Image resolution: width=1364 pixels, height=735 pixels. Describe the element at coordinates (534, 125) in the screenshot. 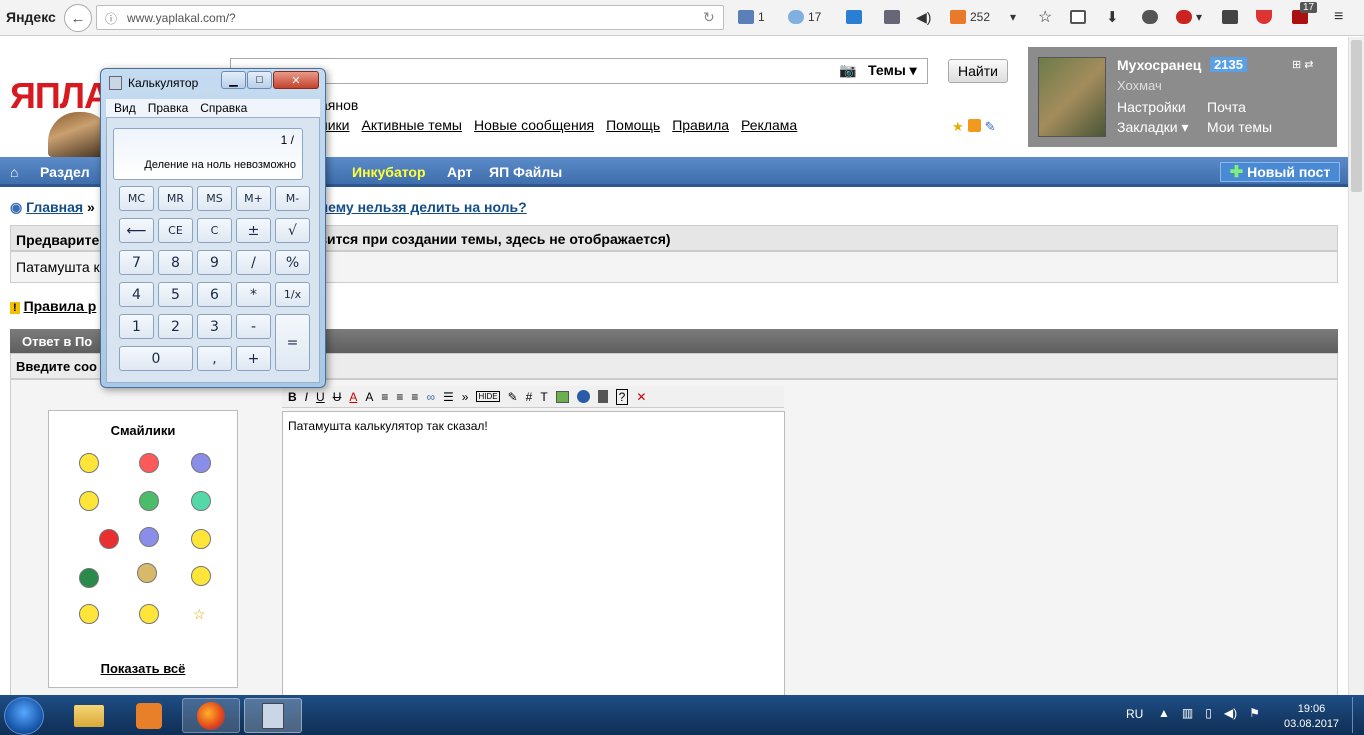

I see `top-link-new-messages: Новые сообщения` at that location.